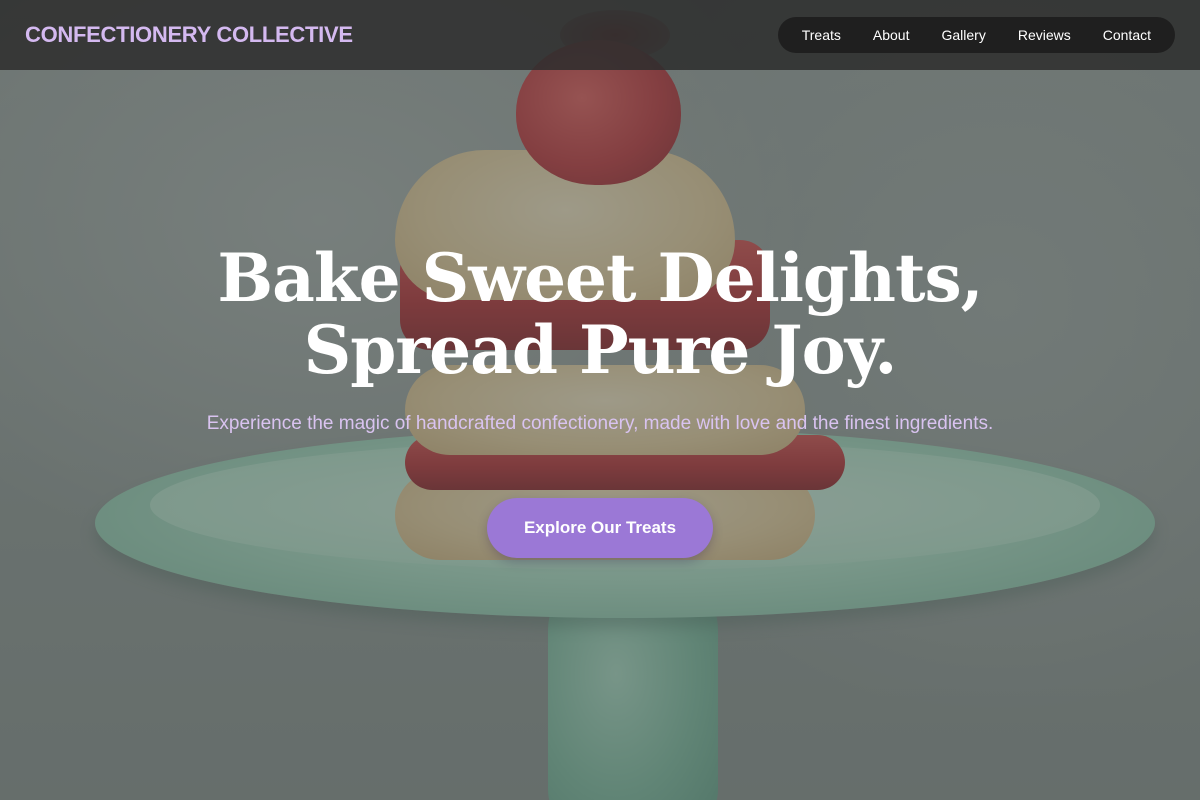 This screenshot has height=800, width=1200. Describe the element at coordinates (600, 528) in the screenshot. I see `explore-treats-button: Explore Our Treats` at that location.